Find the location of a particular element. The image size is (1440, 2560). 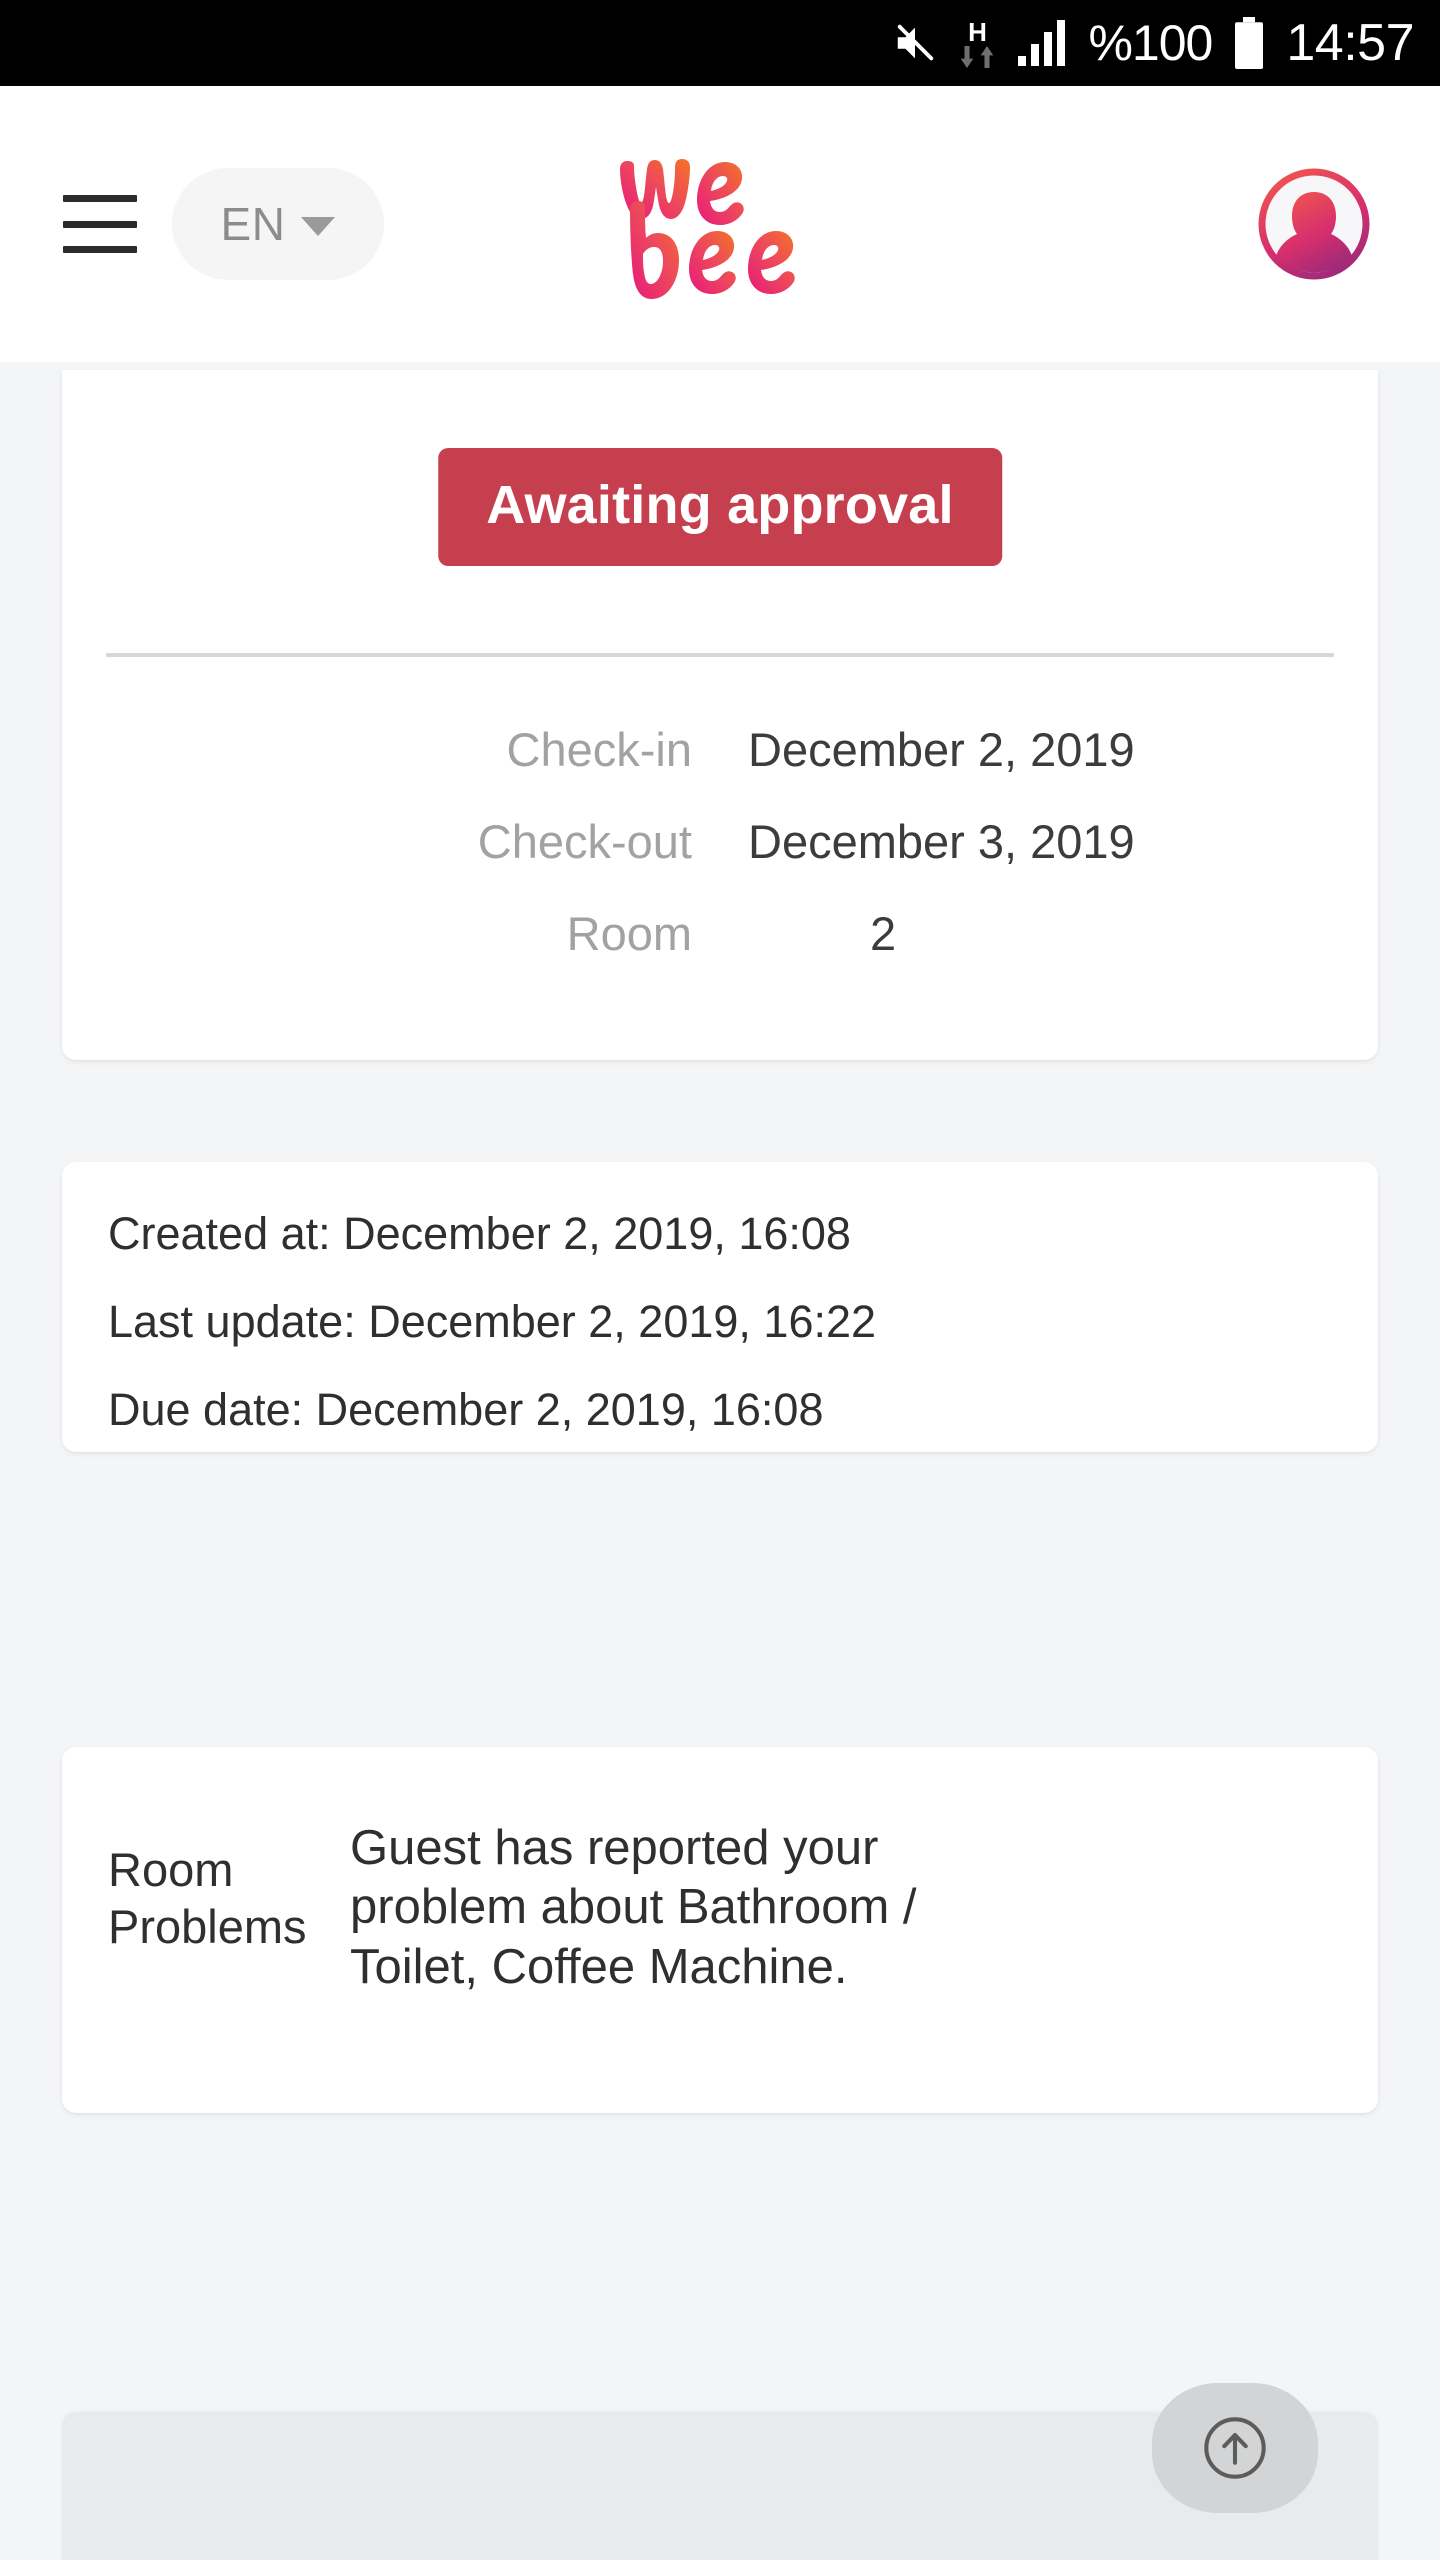

scroll-to-top-icon is located at coordinates (1235, 2448).